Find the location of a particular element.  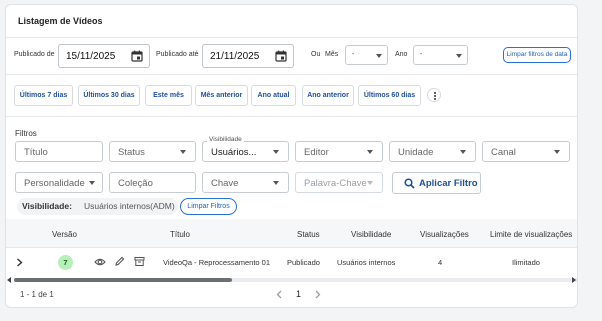

clear-date-filters-button: Limpar filtros de data is located at coordinates (537, 55).